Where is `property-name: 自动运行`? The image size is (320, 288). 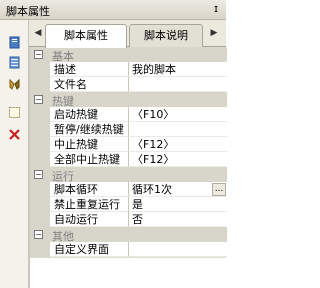
property-name: 自动运行 is located at coordinates (89, 219).